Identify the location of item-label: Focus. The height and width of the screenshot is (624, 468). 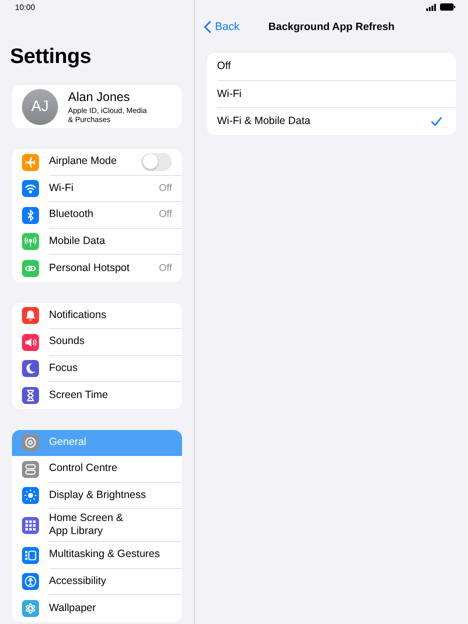
(63, 368).